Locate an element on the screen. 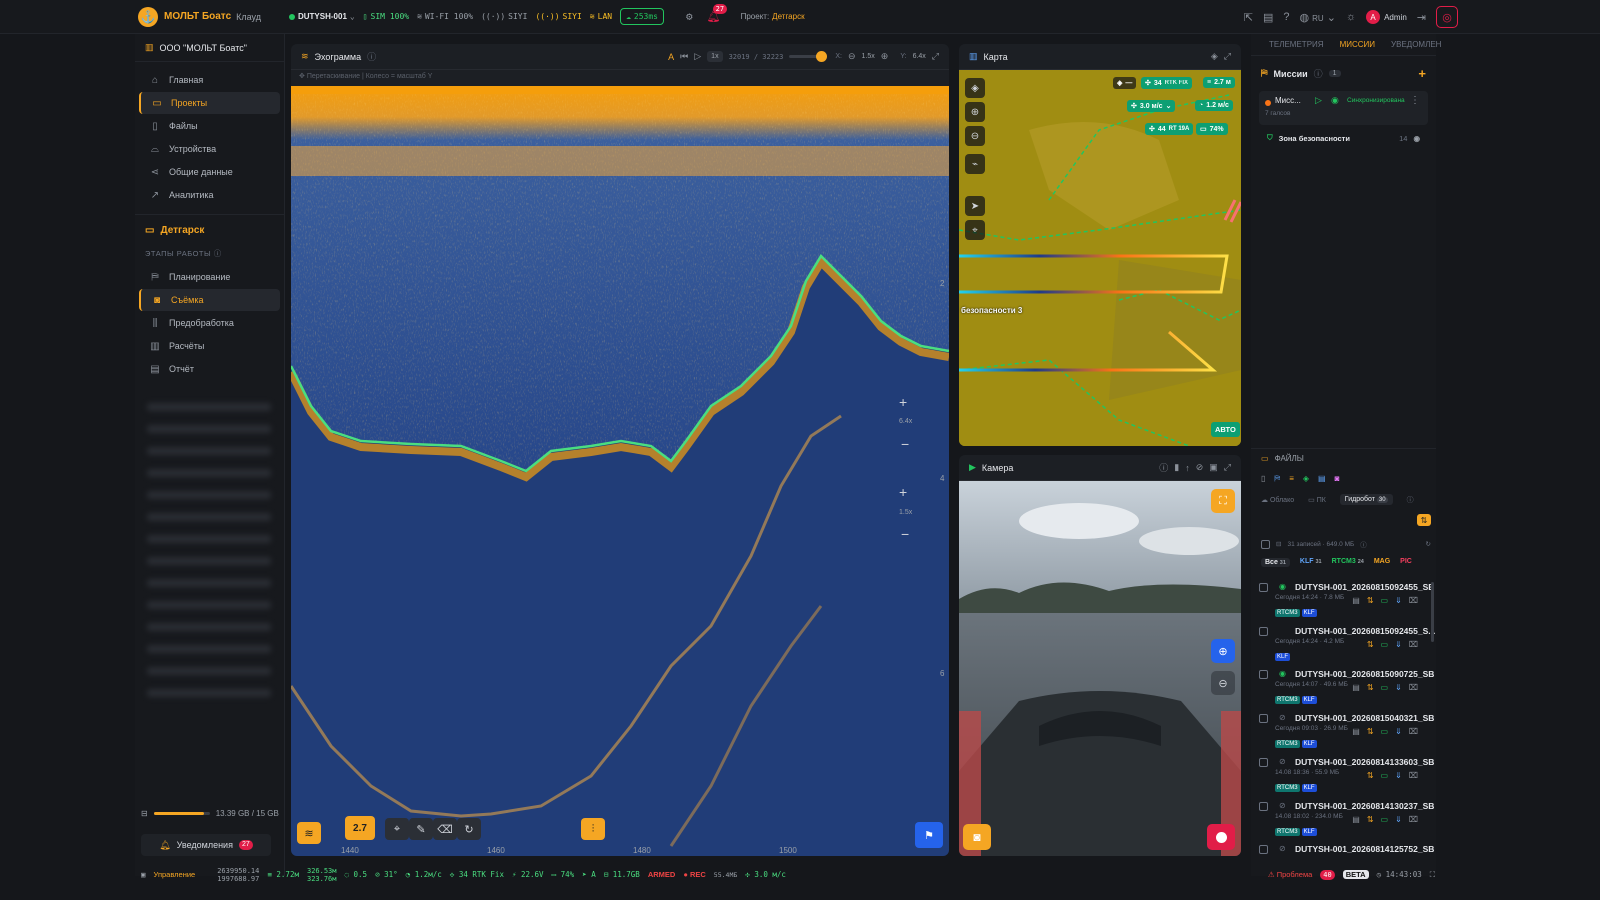  layers-tool-icon: ◈ is located at coordinates (975, 88).